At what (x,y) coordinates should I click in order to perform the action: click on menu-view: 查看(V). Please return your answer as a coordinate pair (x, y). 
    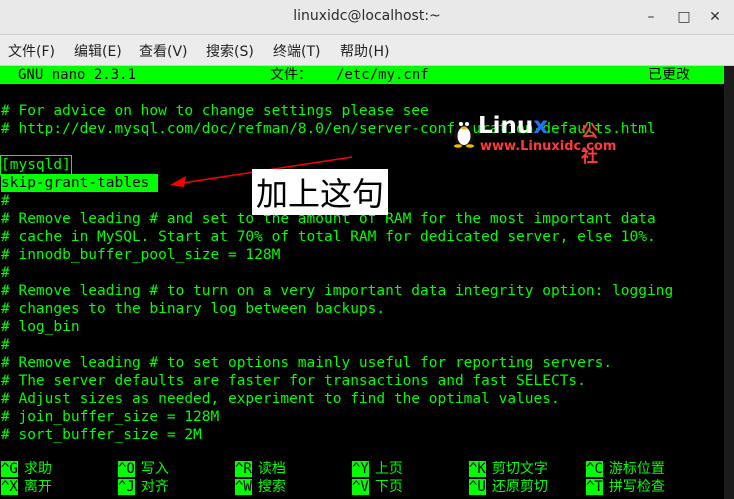
    Looking at the image, I should click on (163, 51).